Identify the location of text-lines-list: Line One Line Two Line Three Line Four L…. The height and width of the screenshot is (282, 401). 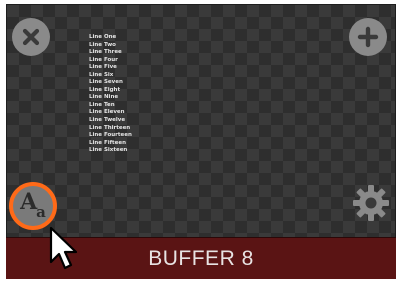
(110, 94).